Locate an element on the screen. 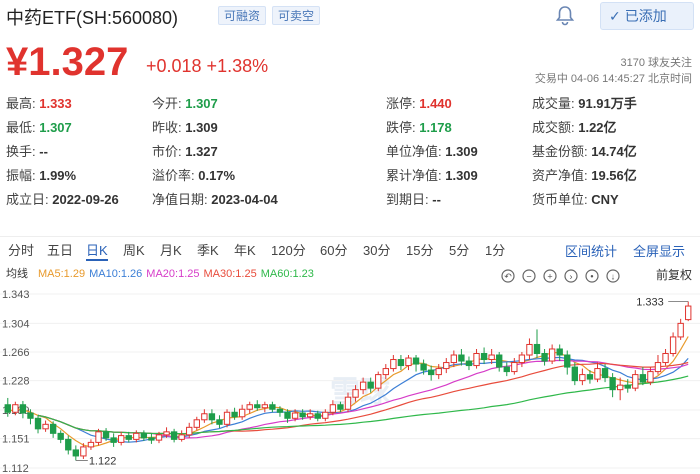  tab-2: 日K is located at coordinates (97, 251).